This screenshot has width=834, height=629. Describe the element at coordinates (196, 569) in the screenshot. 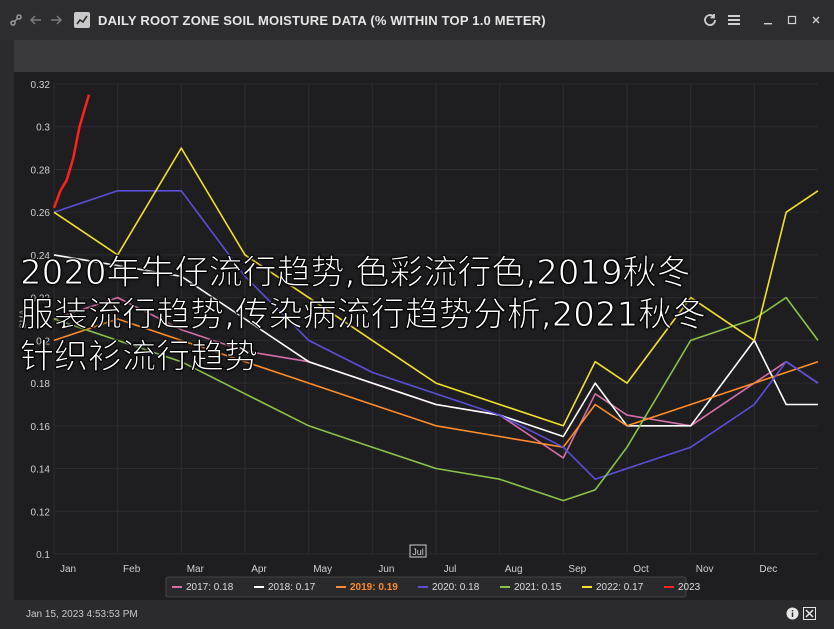

I see `x-tick-label: Mar` at that location.